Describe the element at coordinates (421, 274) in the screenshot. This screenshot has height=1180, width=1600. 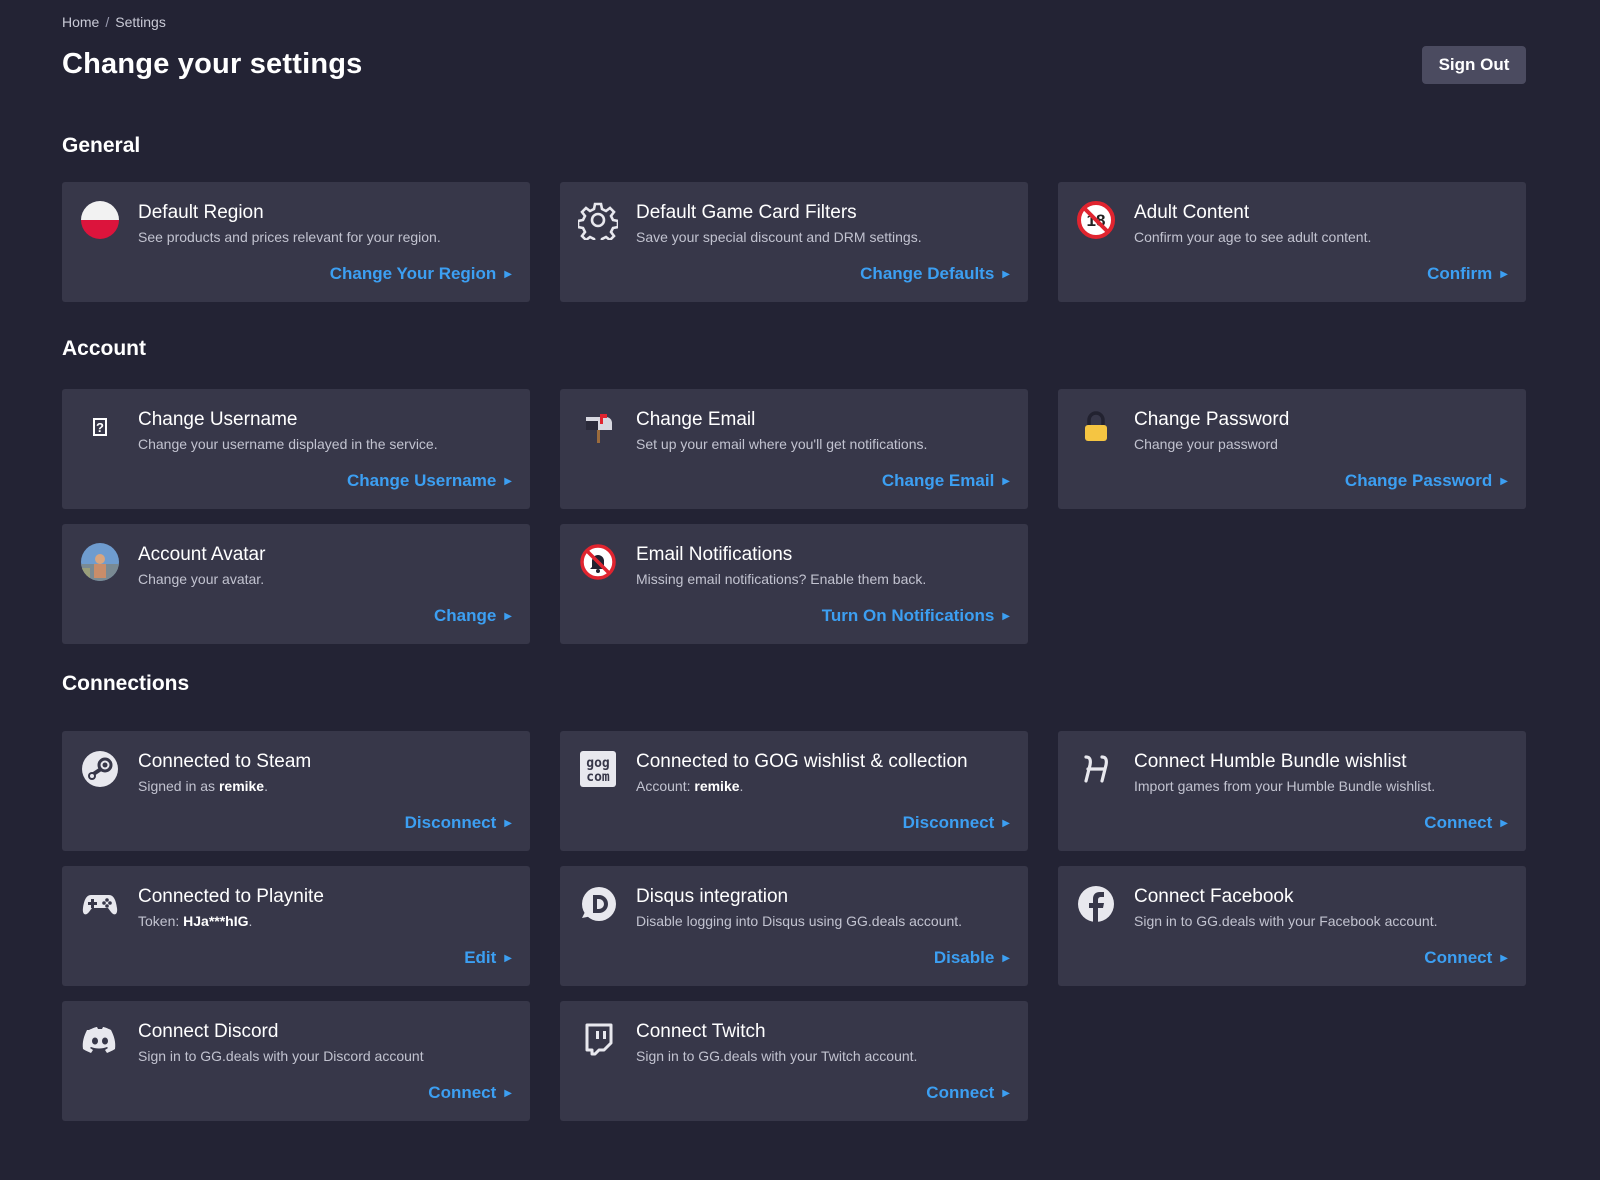
I see `change-region-link: Change Your Region ▶` at that location.